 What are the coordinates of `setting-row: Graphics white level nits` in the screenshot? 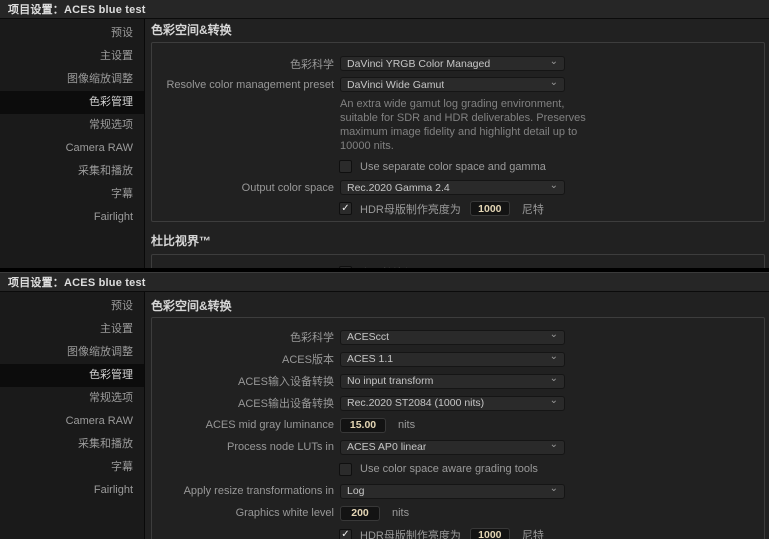 It's located at (458, 513).